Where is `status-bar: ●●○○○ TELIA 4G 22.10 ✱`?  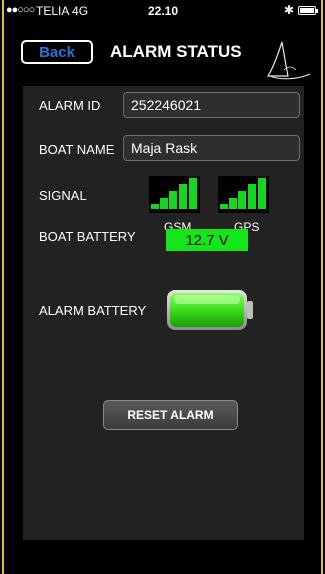 status-bar: ●●○○○ TELIA 4G 22.10 ✱ is located at coordinates (162, 11).